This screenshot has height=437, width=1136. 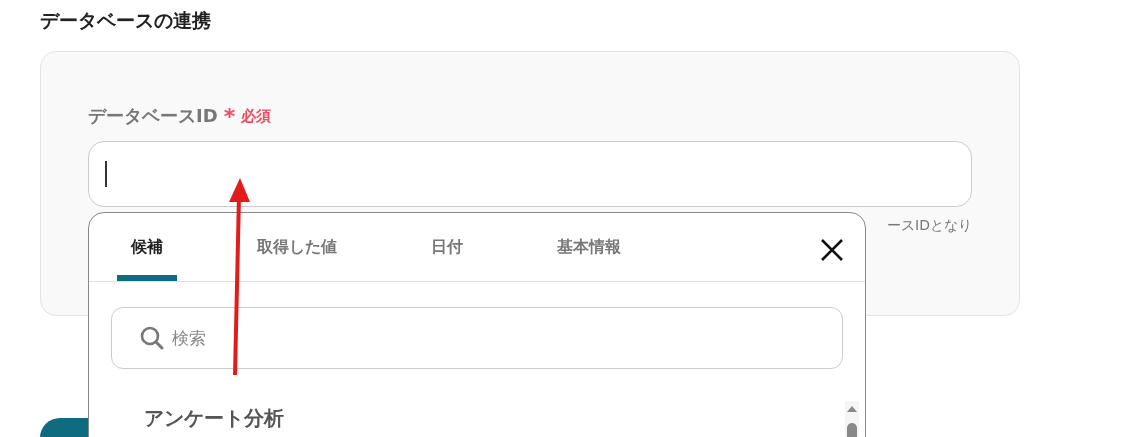 I want to click on required-mark: *, so click(x=229, y=116).